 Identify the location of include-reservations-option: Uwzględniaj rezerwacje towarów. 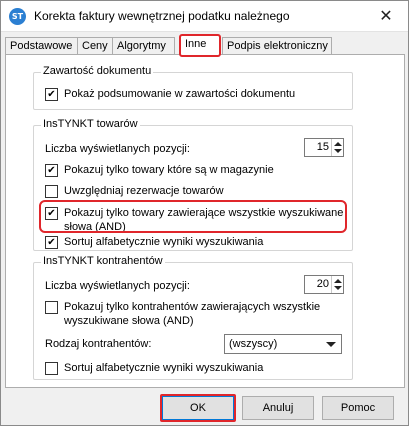
(134, 191).